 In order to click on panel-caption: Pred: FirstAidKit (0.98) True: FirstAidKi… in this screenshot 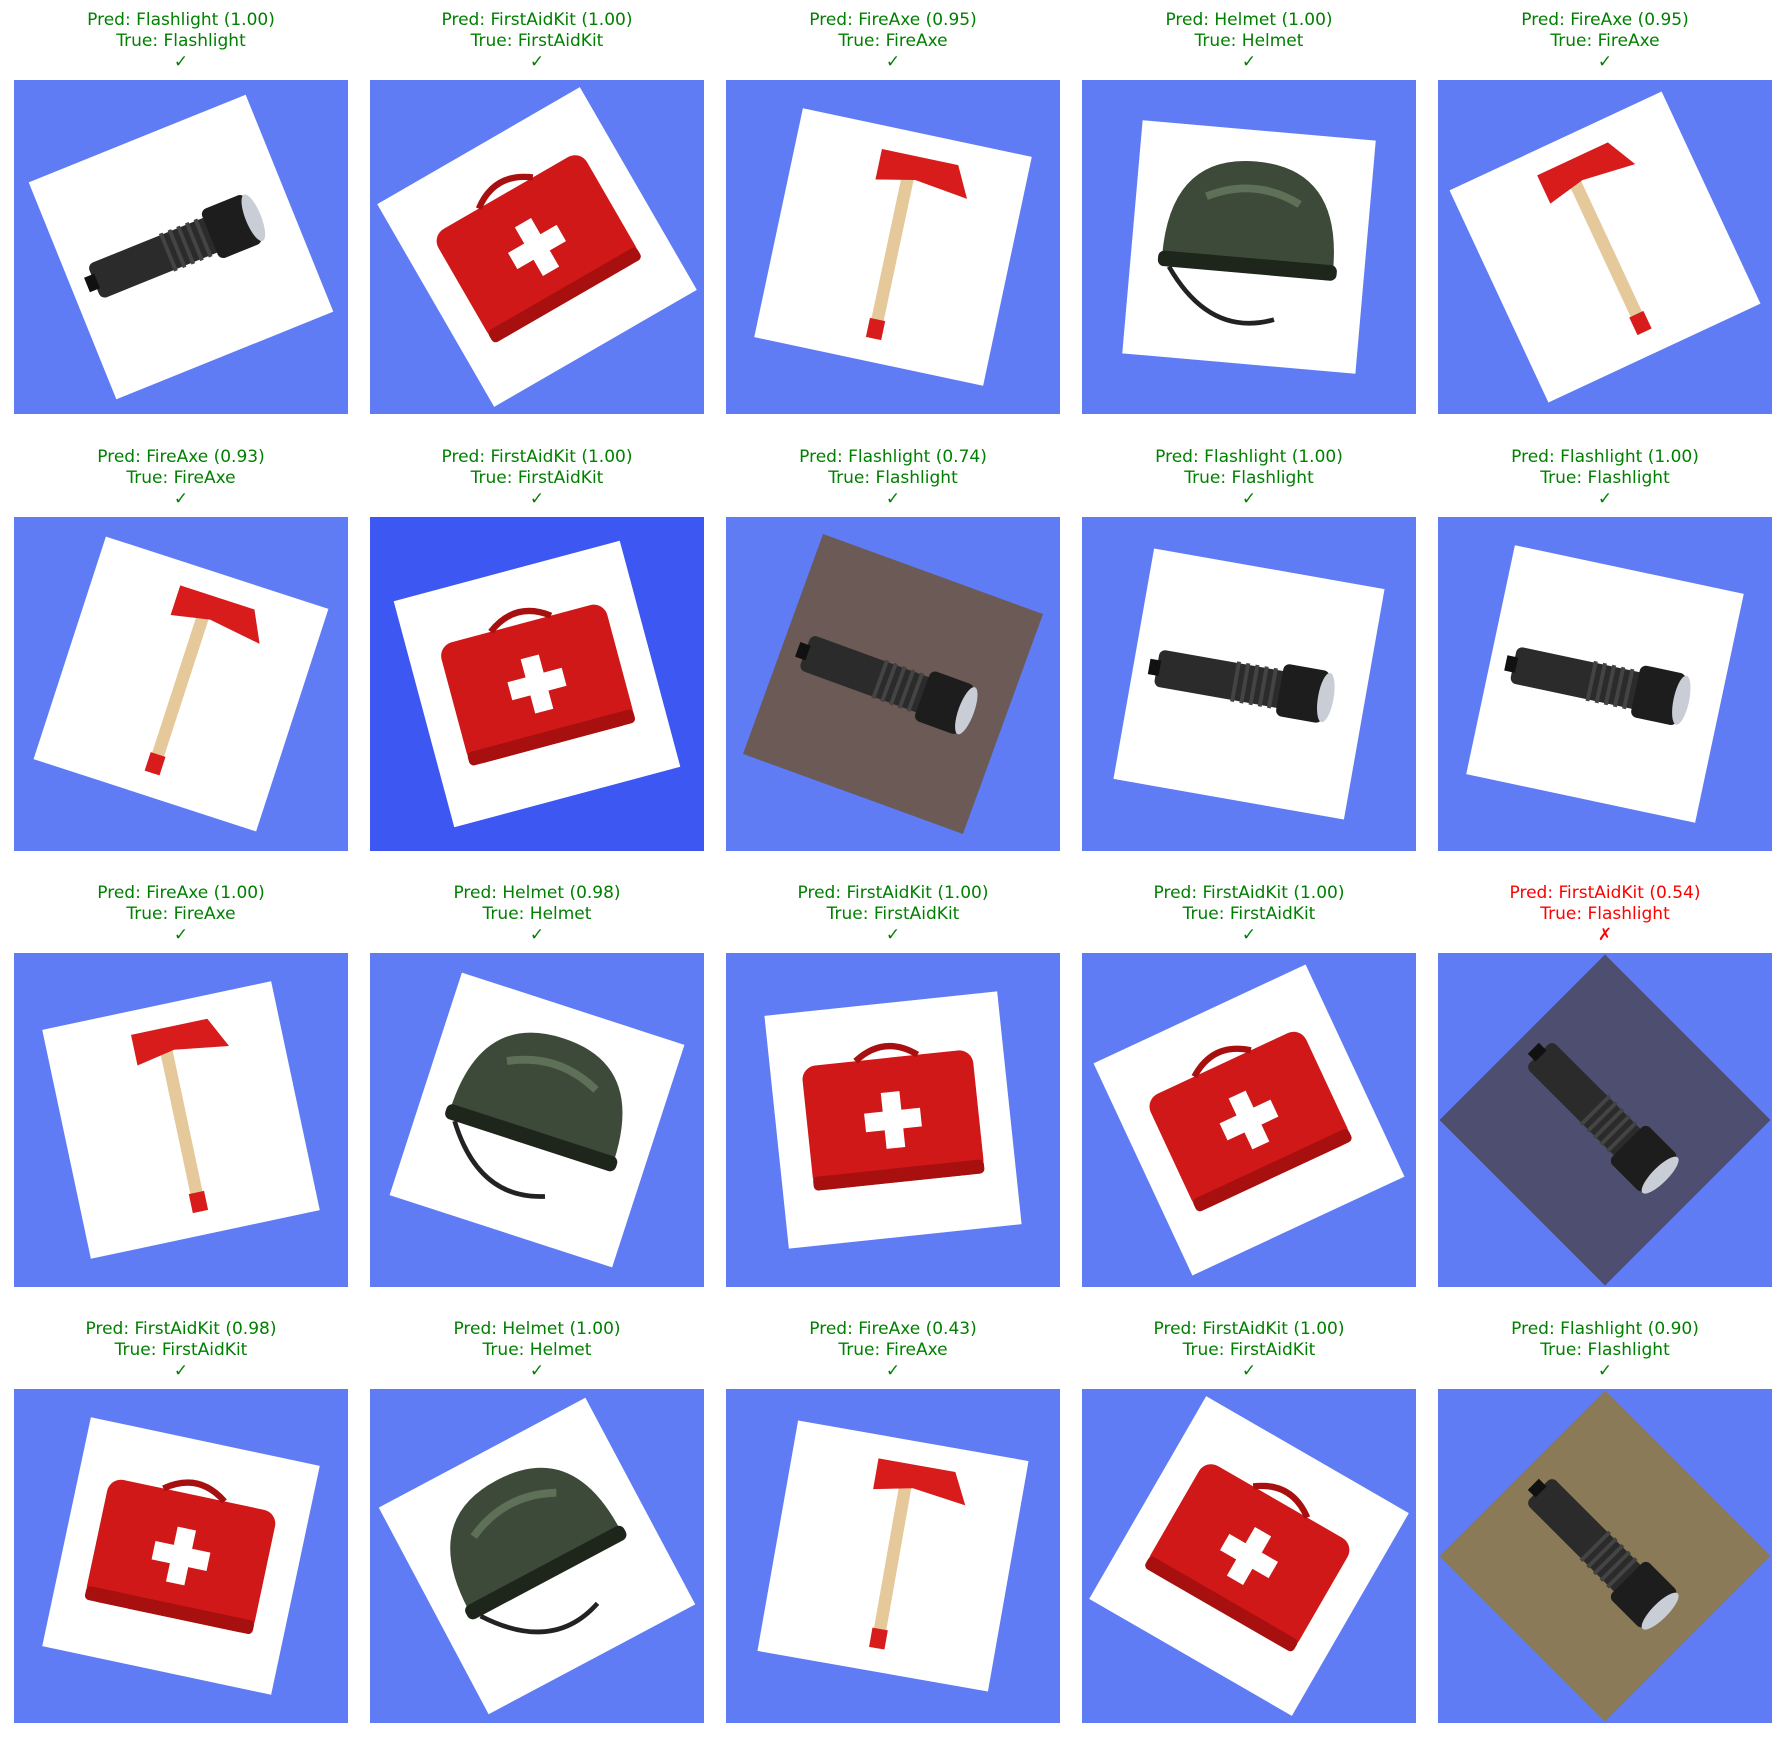, I will do `click(181, 1350)`.